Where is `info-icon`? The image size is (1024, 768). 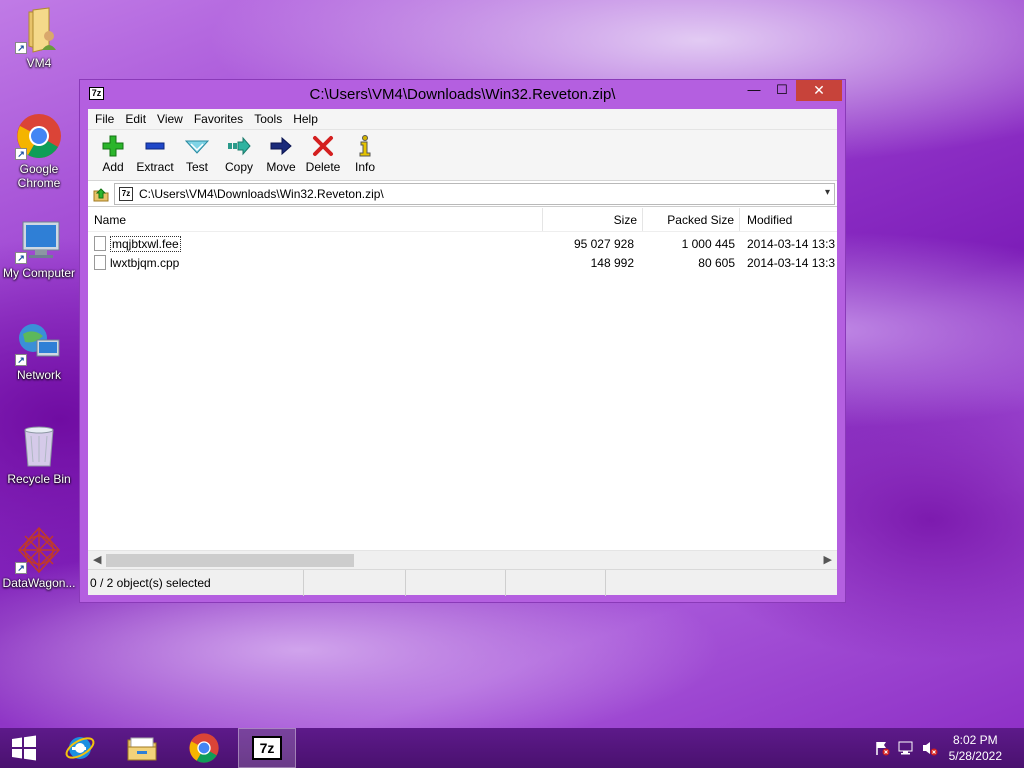 info-icon is located at coordinates (365, 146).